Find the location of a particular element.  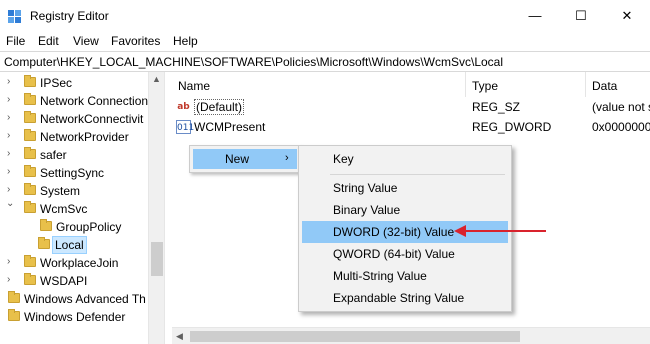

menu-item-label: QWORD (64-bit) Value is located at coordinates (394, 254).